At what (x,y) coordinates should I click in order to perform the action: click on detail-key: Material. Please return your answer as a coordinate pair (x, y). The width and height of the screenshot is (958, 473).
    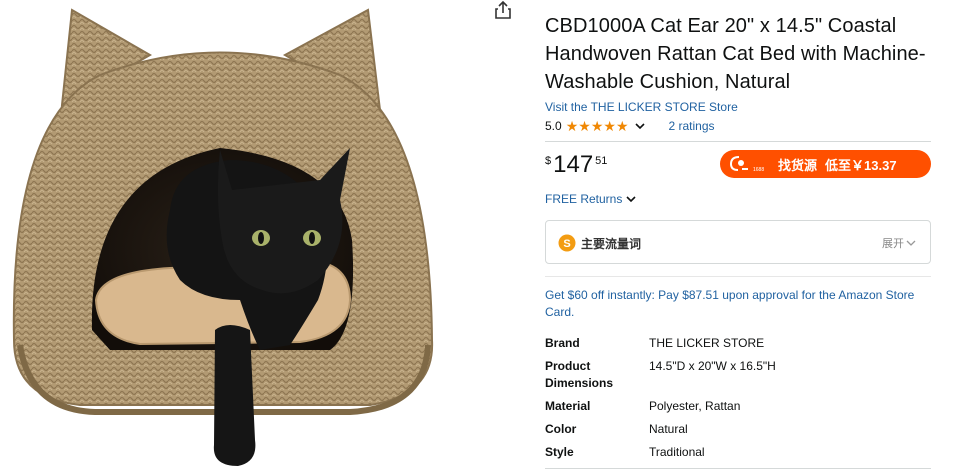
    Looking at the image, I should click on (568, 406).